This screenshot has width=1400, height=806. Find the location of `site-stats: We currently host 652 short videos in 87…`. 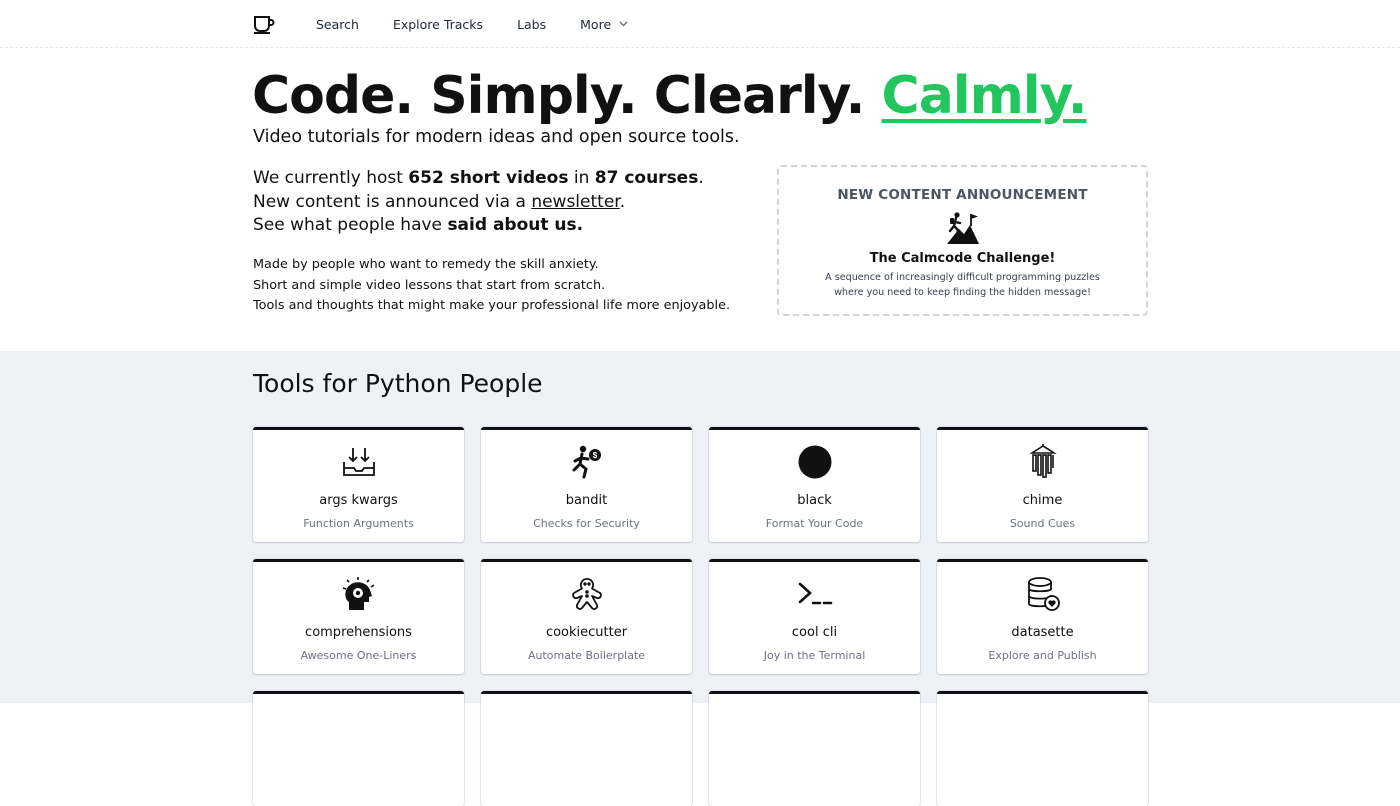

site-stats: We currently host 652 short videos in 87… is located at coordinates (478, 202).